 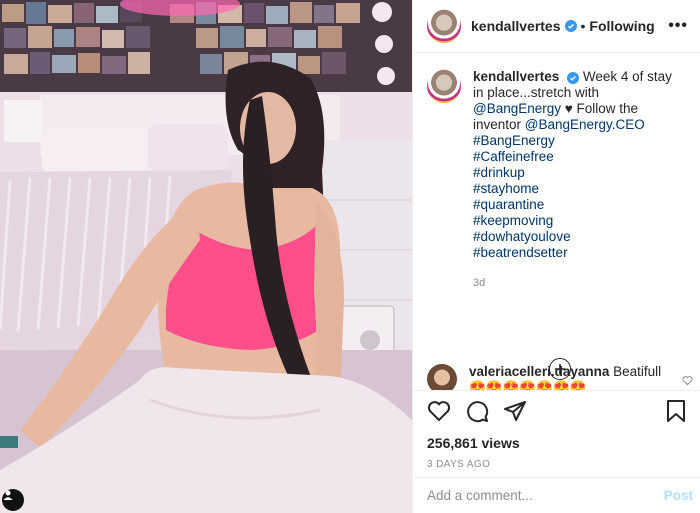 What do you see at coordinates (678, 26) in the screenshot?
I see `more-options-icon: •••` at bounding box center [678, 26].